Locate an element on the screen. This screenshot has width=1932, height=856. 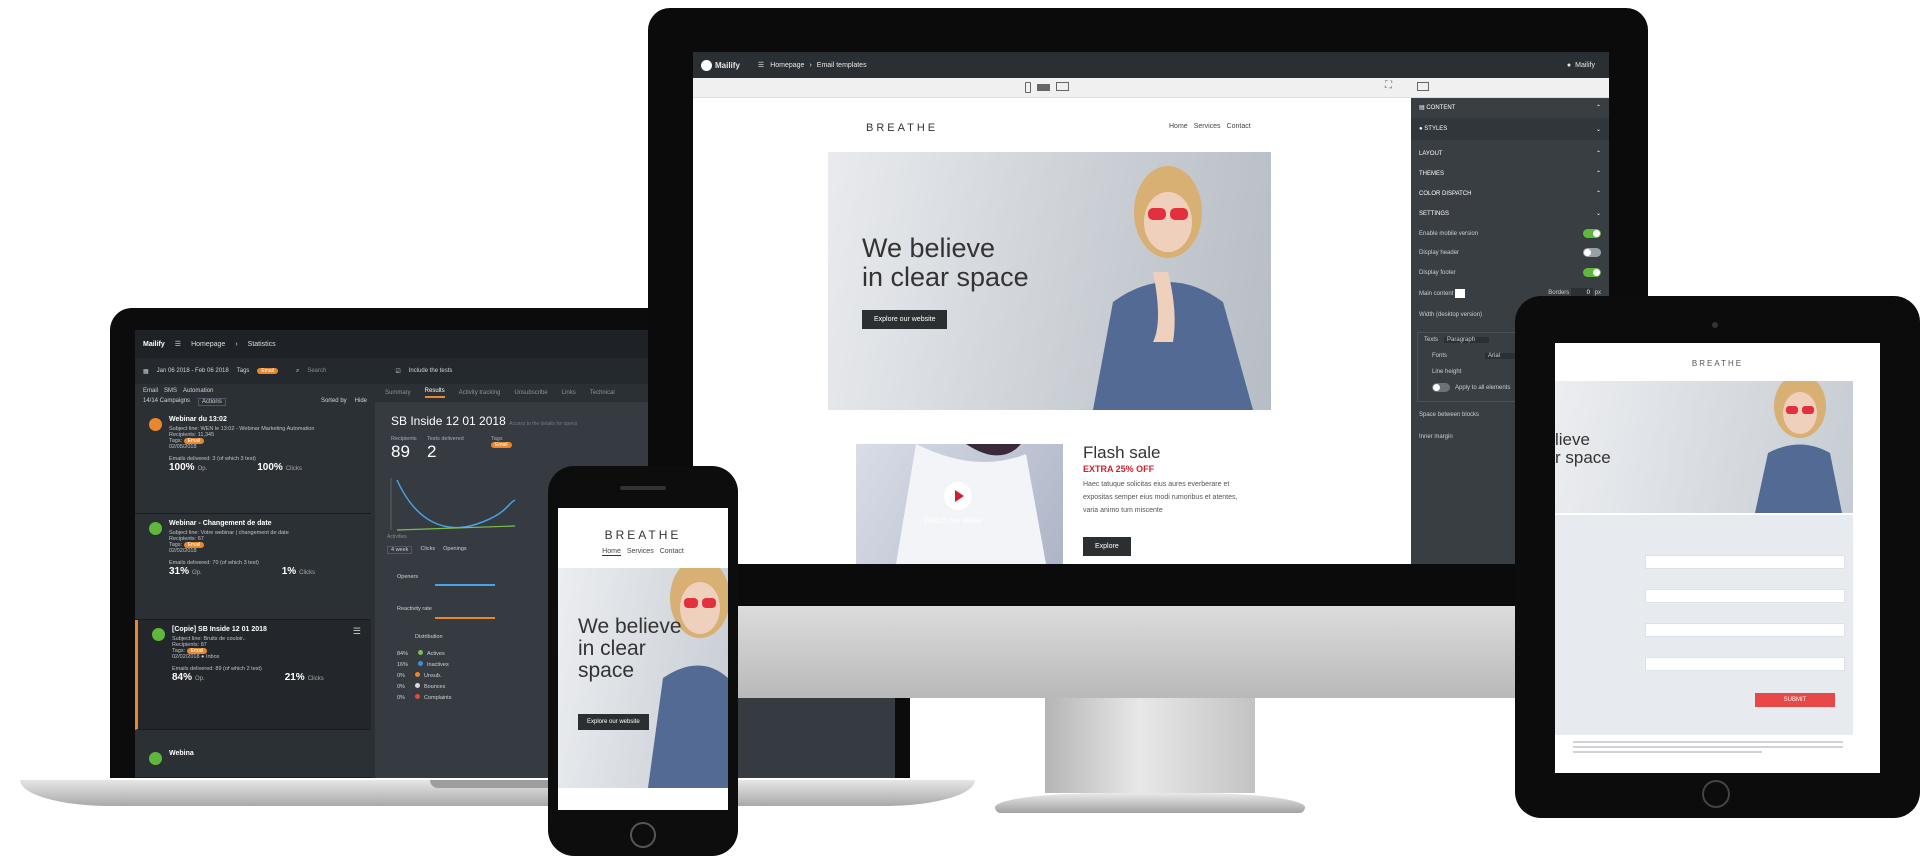
date-range: Jan 06 2018 - Feb 06 2018 is located at coordinates (193, 371).